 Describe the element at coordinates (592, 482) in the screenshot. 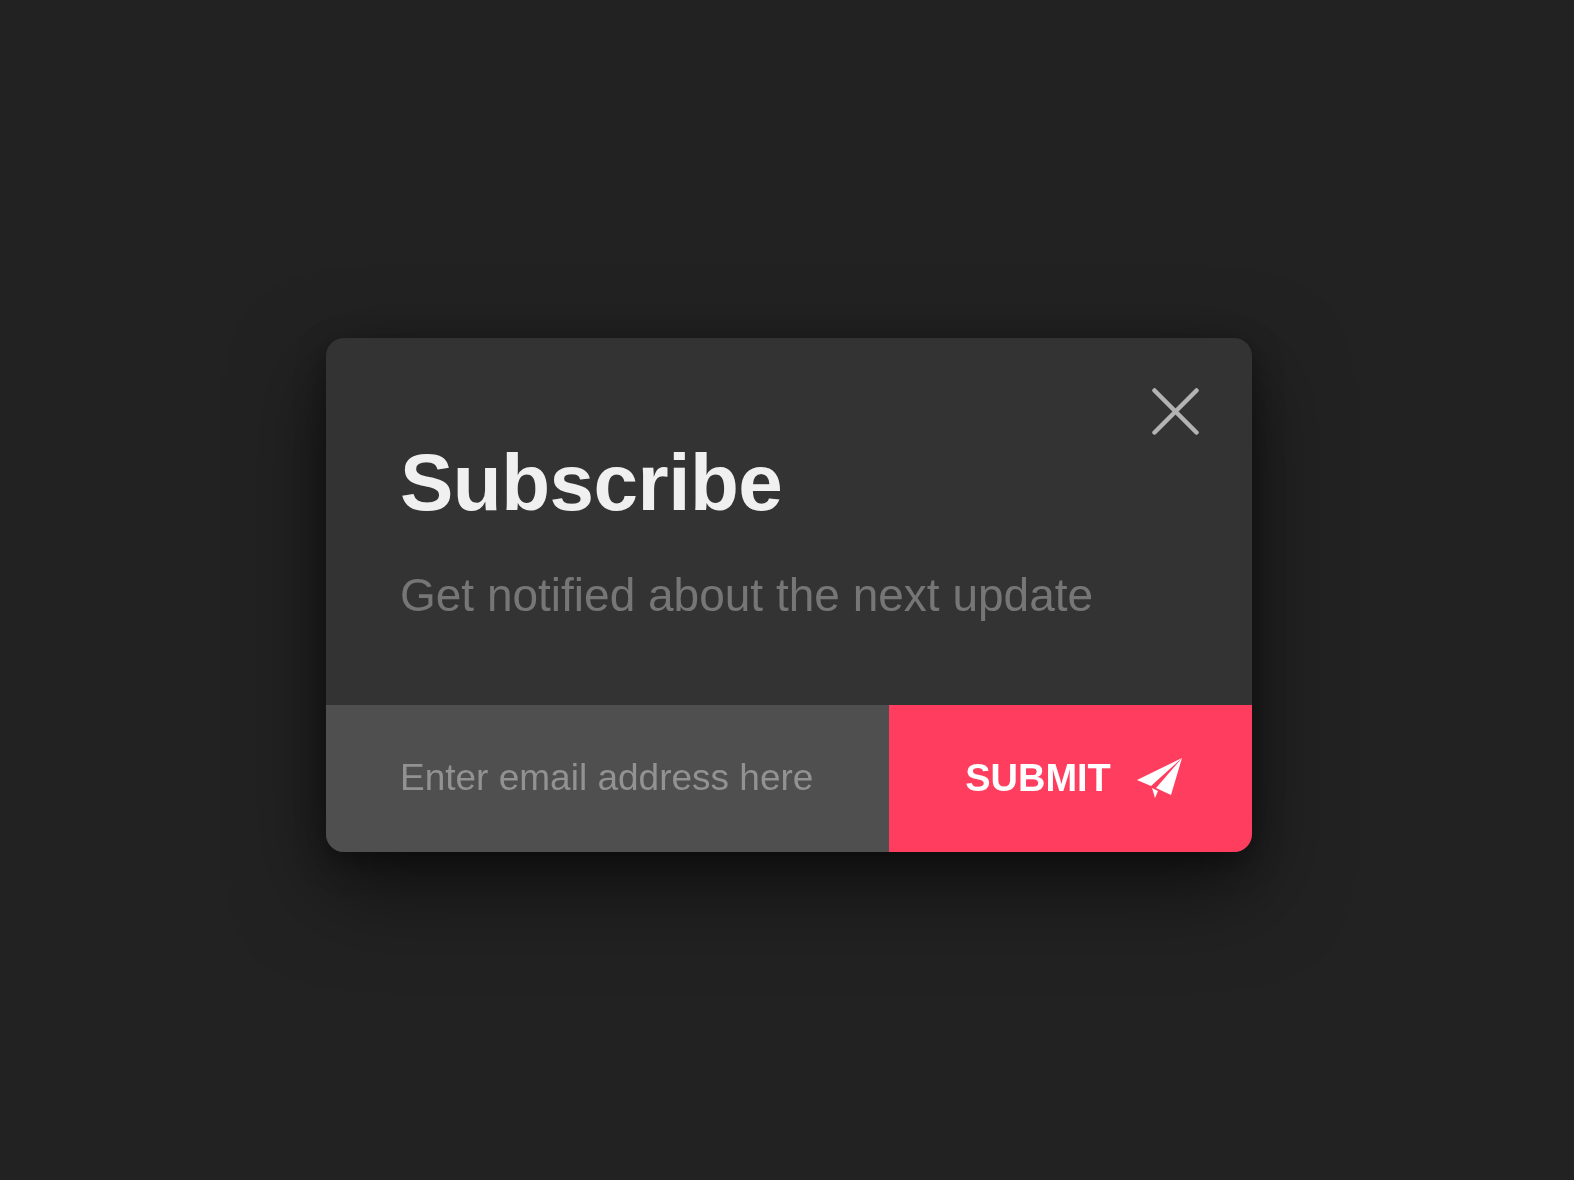

I see `dialog-title: Subscribe` at that location.